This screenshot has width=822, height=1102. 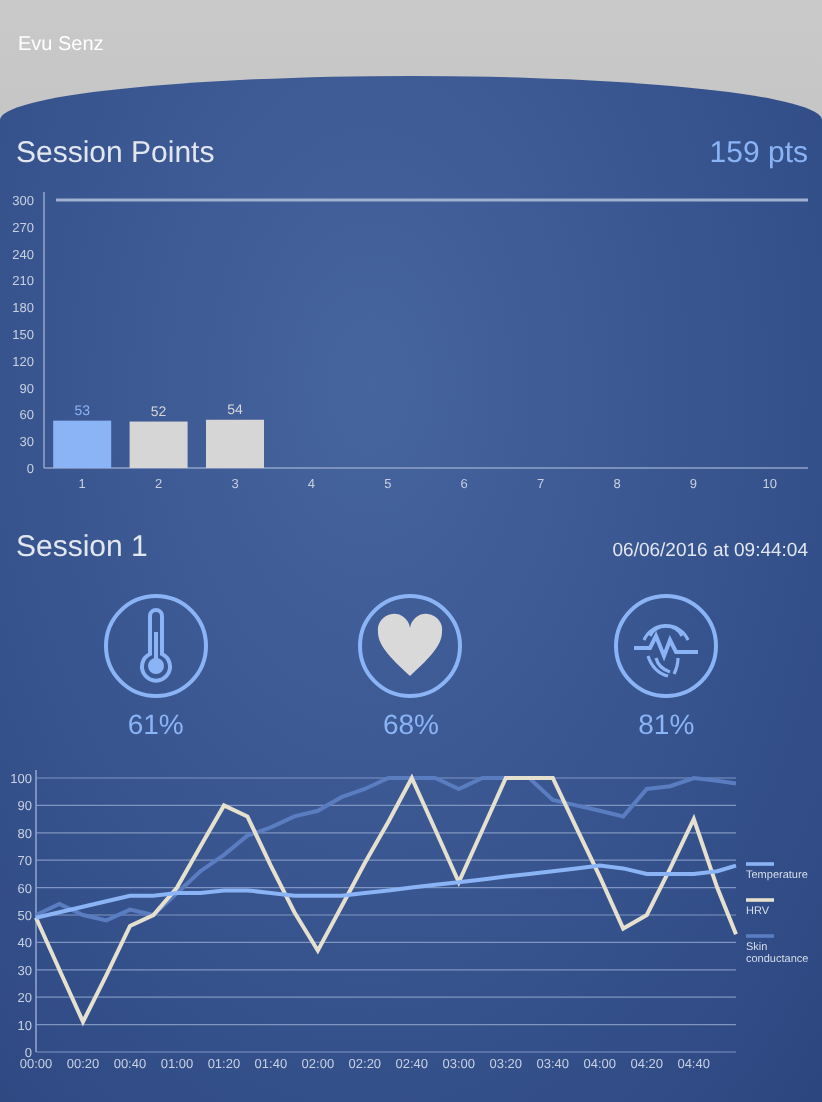 I want to click on metric-value: 81%, so click(x=666, y=724).